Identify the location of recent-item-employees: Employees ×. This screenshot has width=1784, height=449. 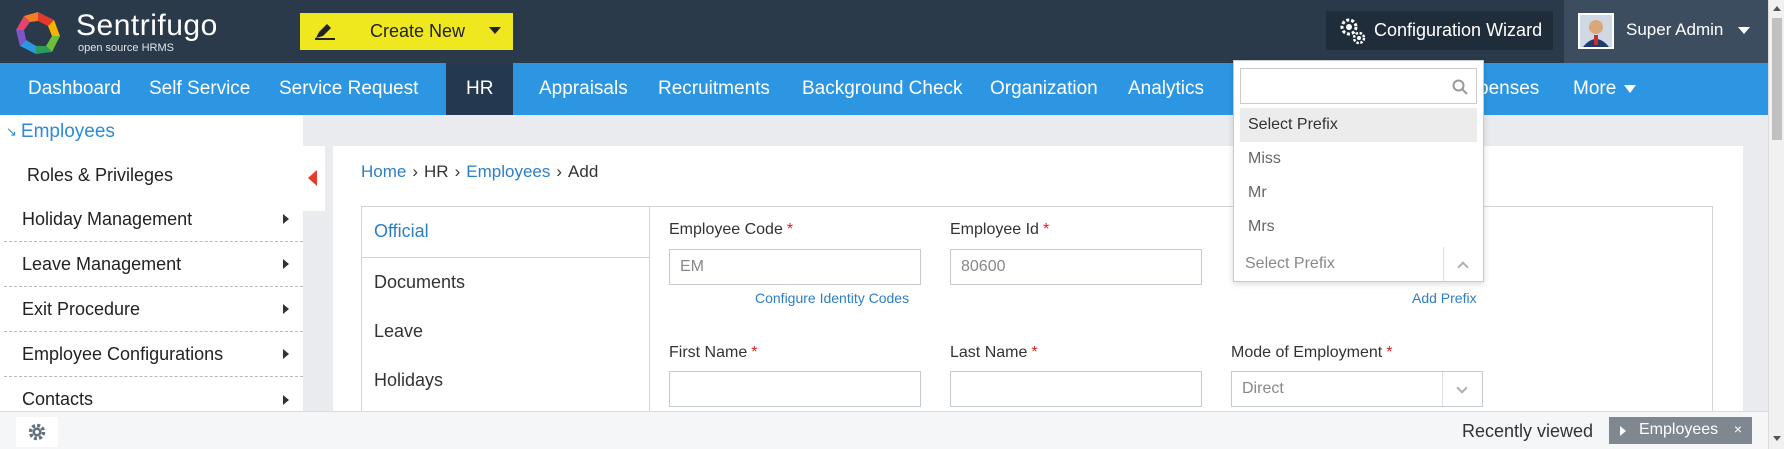
(1680, 430).